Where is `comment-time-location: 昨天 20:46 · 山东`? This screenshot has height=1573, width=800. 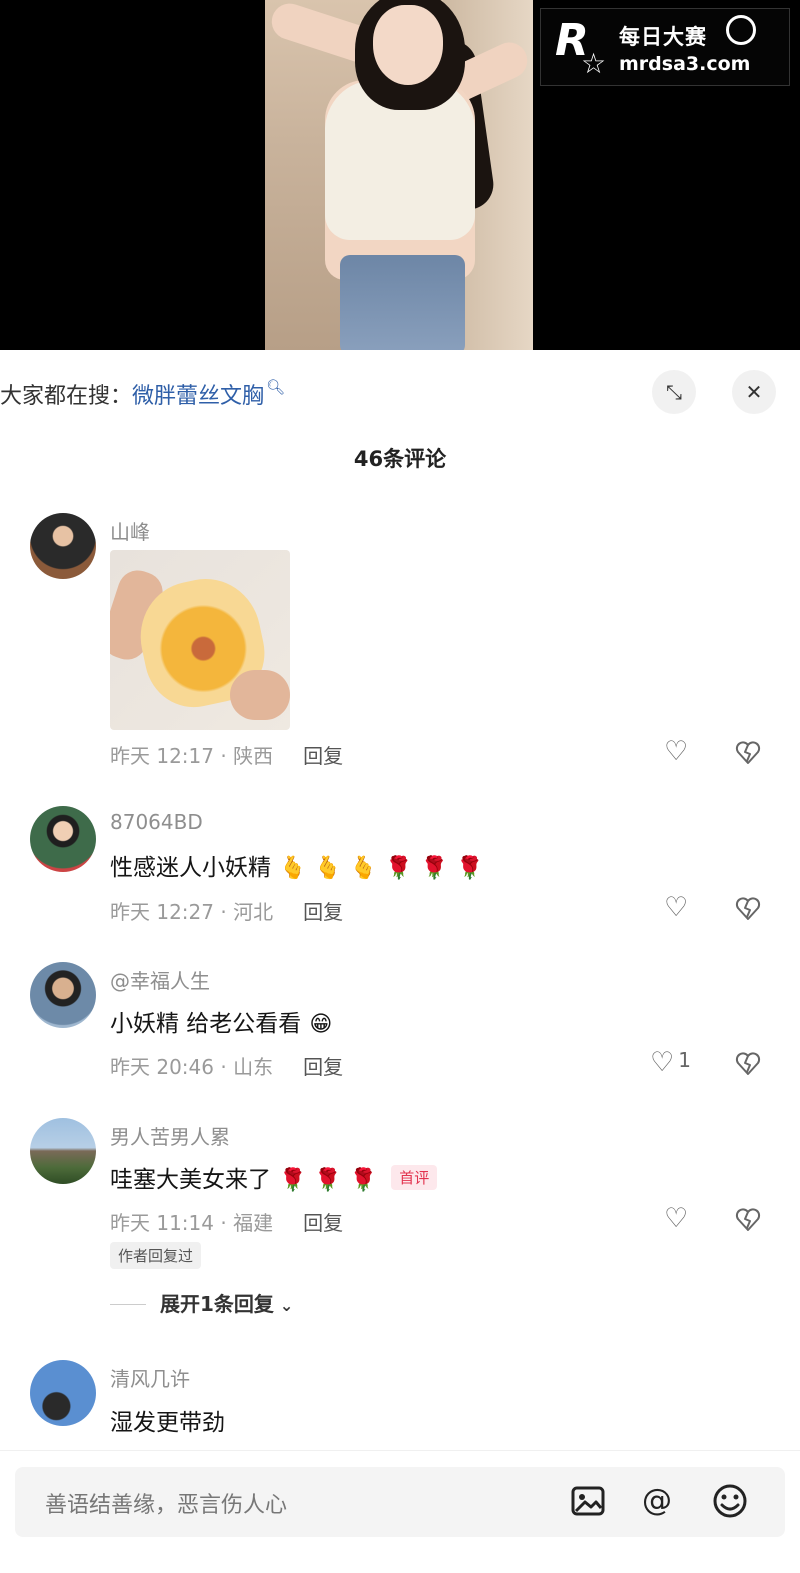
comment-time-location: 昨天 20:46 · 山东 is located at coordinates (192, 1067).